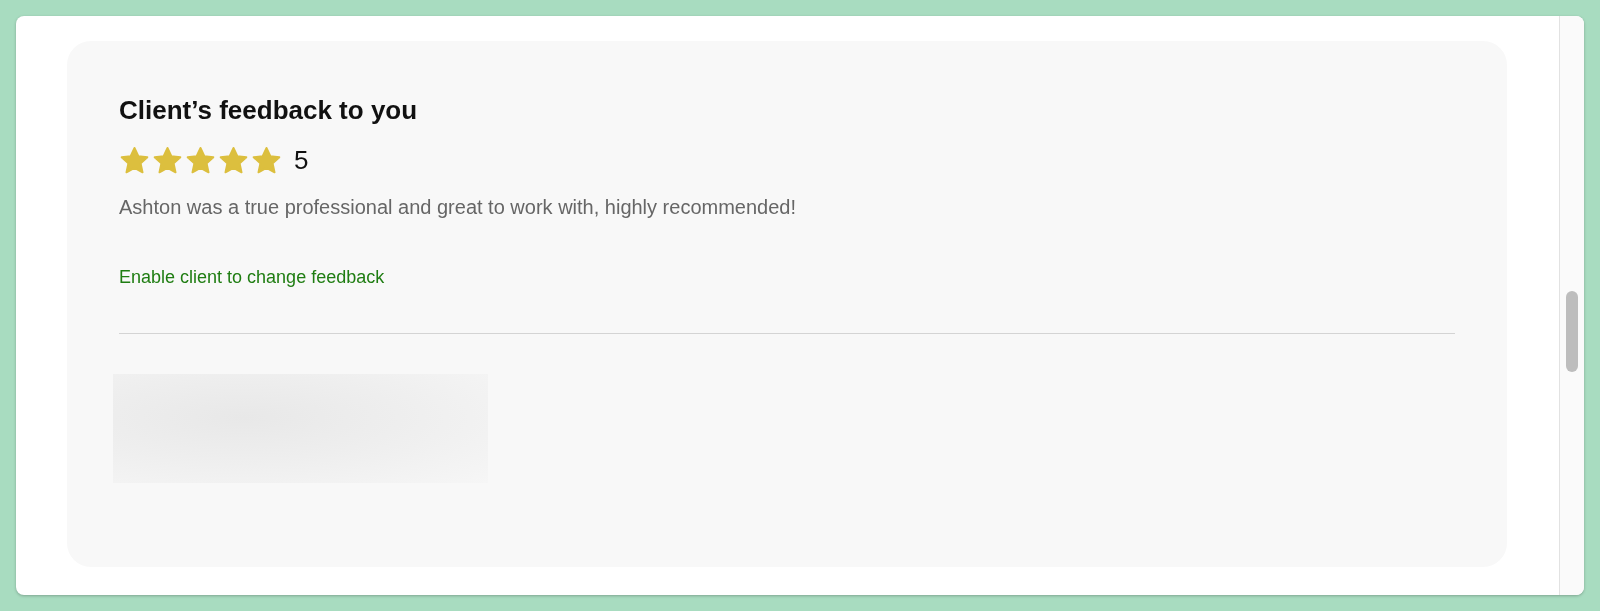 This screenshot has height=611, width=1600. I want to click on feedback-comment: Ashton was a true professional and great to work with, highly recommended!, so click(458, 207).